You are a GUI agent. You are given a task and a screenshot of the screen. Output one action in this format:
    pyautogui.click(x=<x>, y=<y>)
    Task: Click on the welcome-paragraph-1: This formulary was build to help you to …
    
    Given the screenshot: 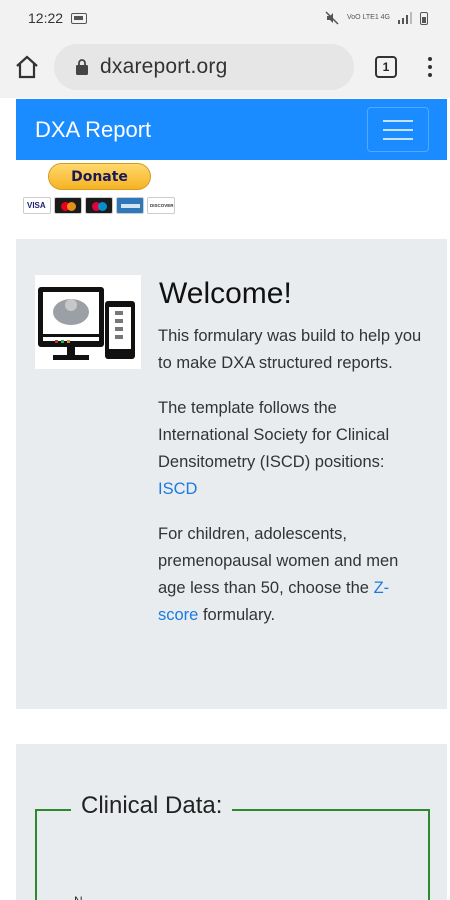 What is the action you would take?
    pyautogui.click(x=290, y=349)
    